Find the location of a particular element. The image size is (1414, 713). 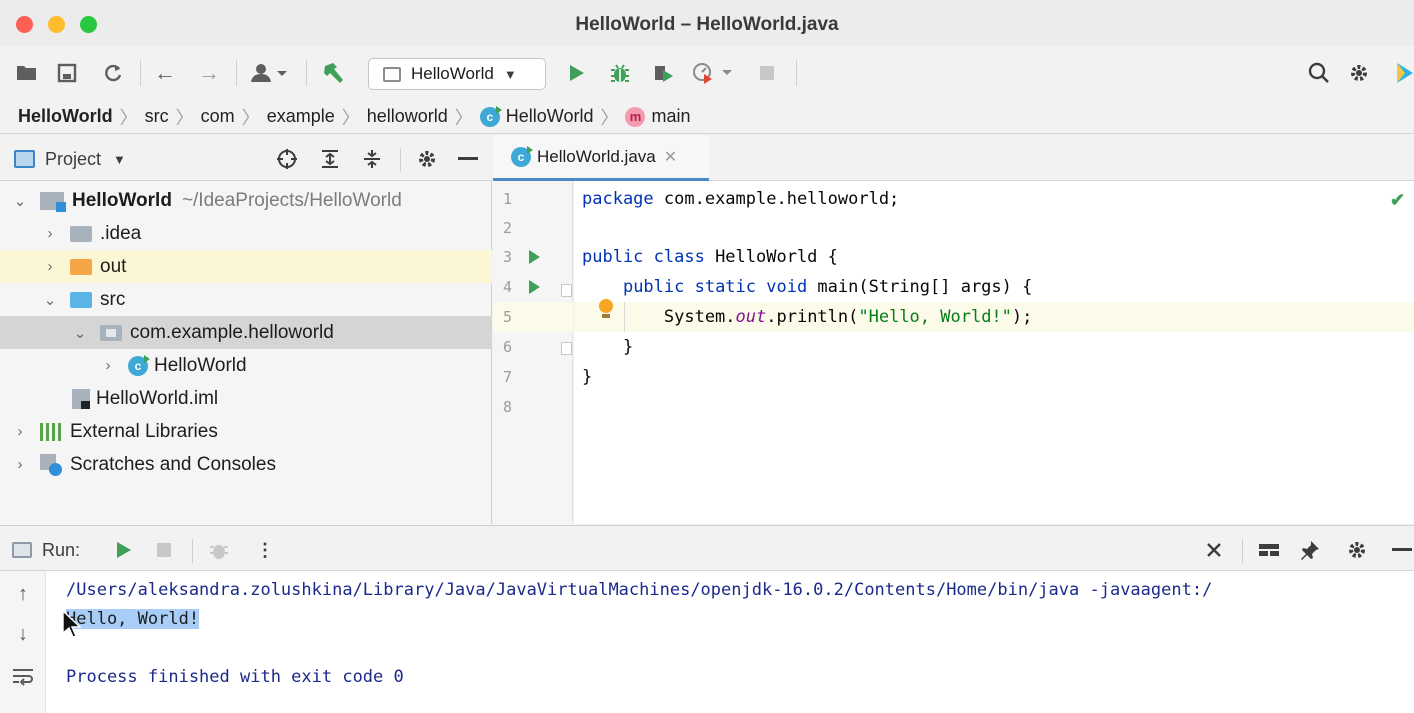

collapse-all-icon is located at coordinates (372, 159).